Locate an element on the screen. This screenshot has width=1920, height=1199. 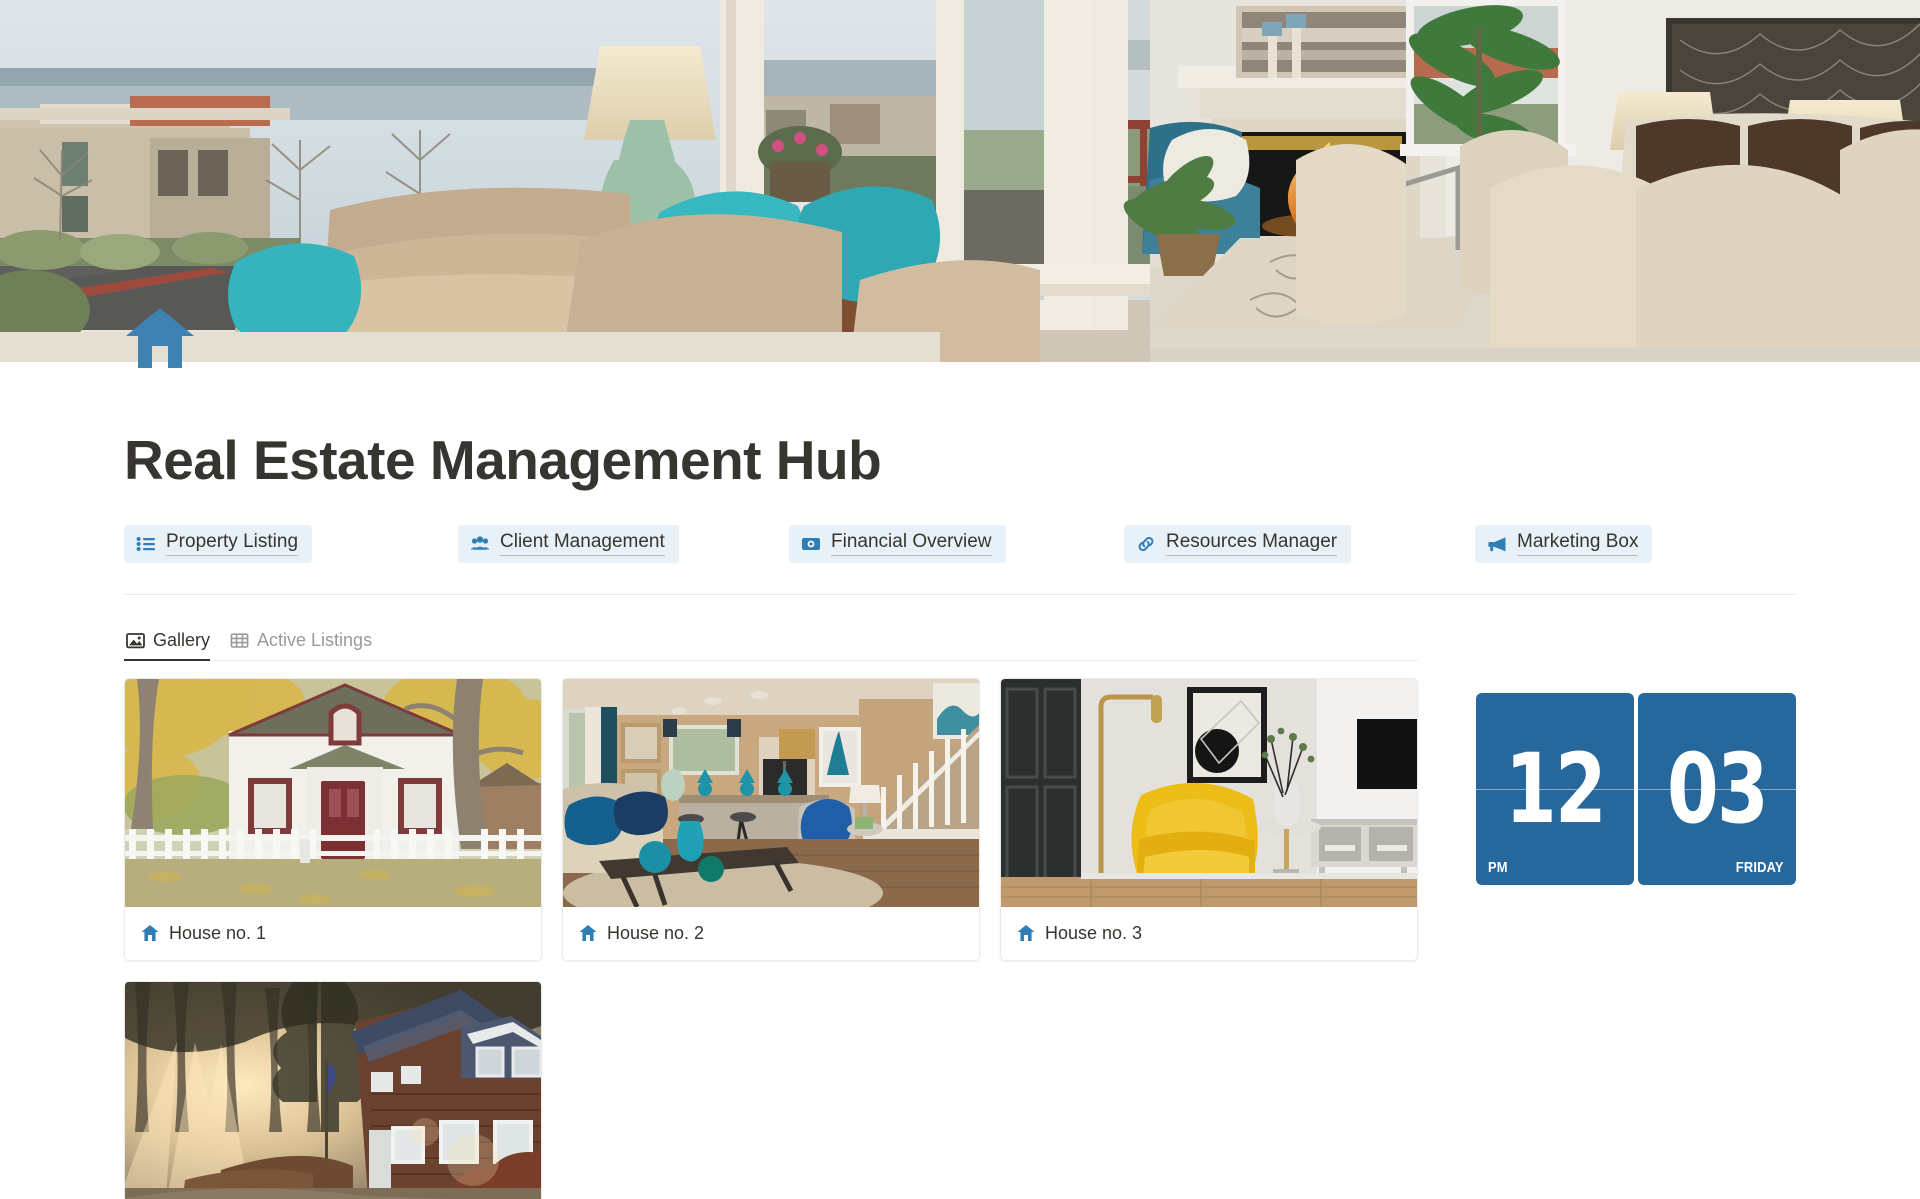
link-icon is located at coordinates (1146, 543).